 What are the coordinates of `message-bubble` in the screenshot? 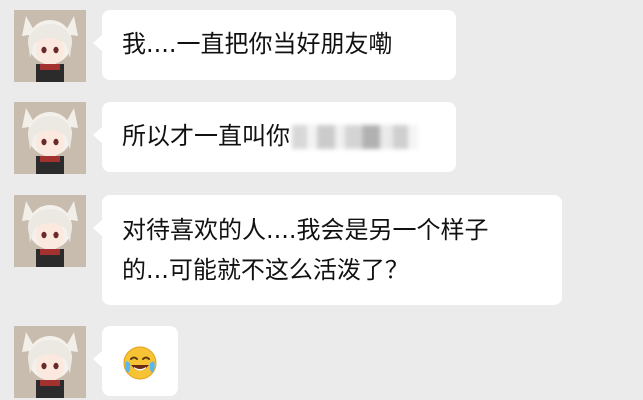 It's located at (135, 361).